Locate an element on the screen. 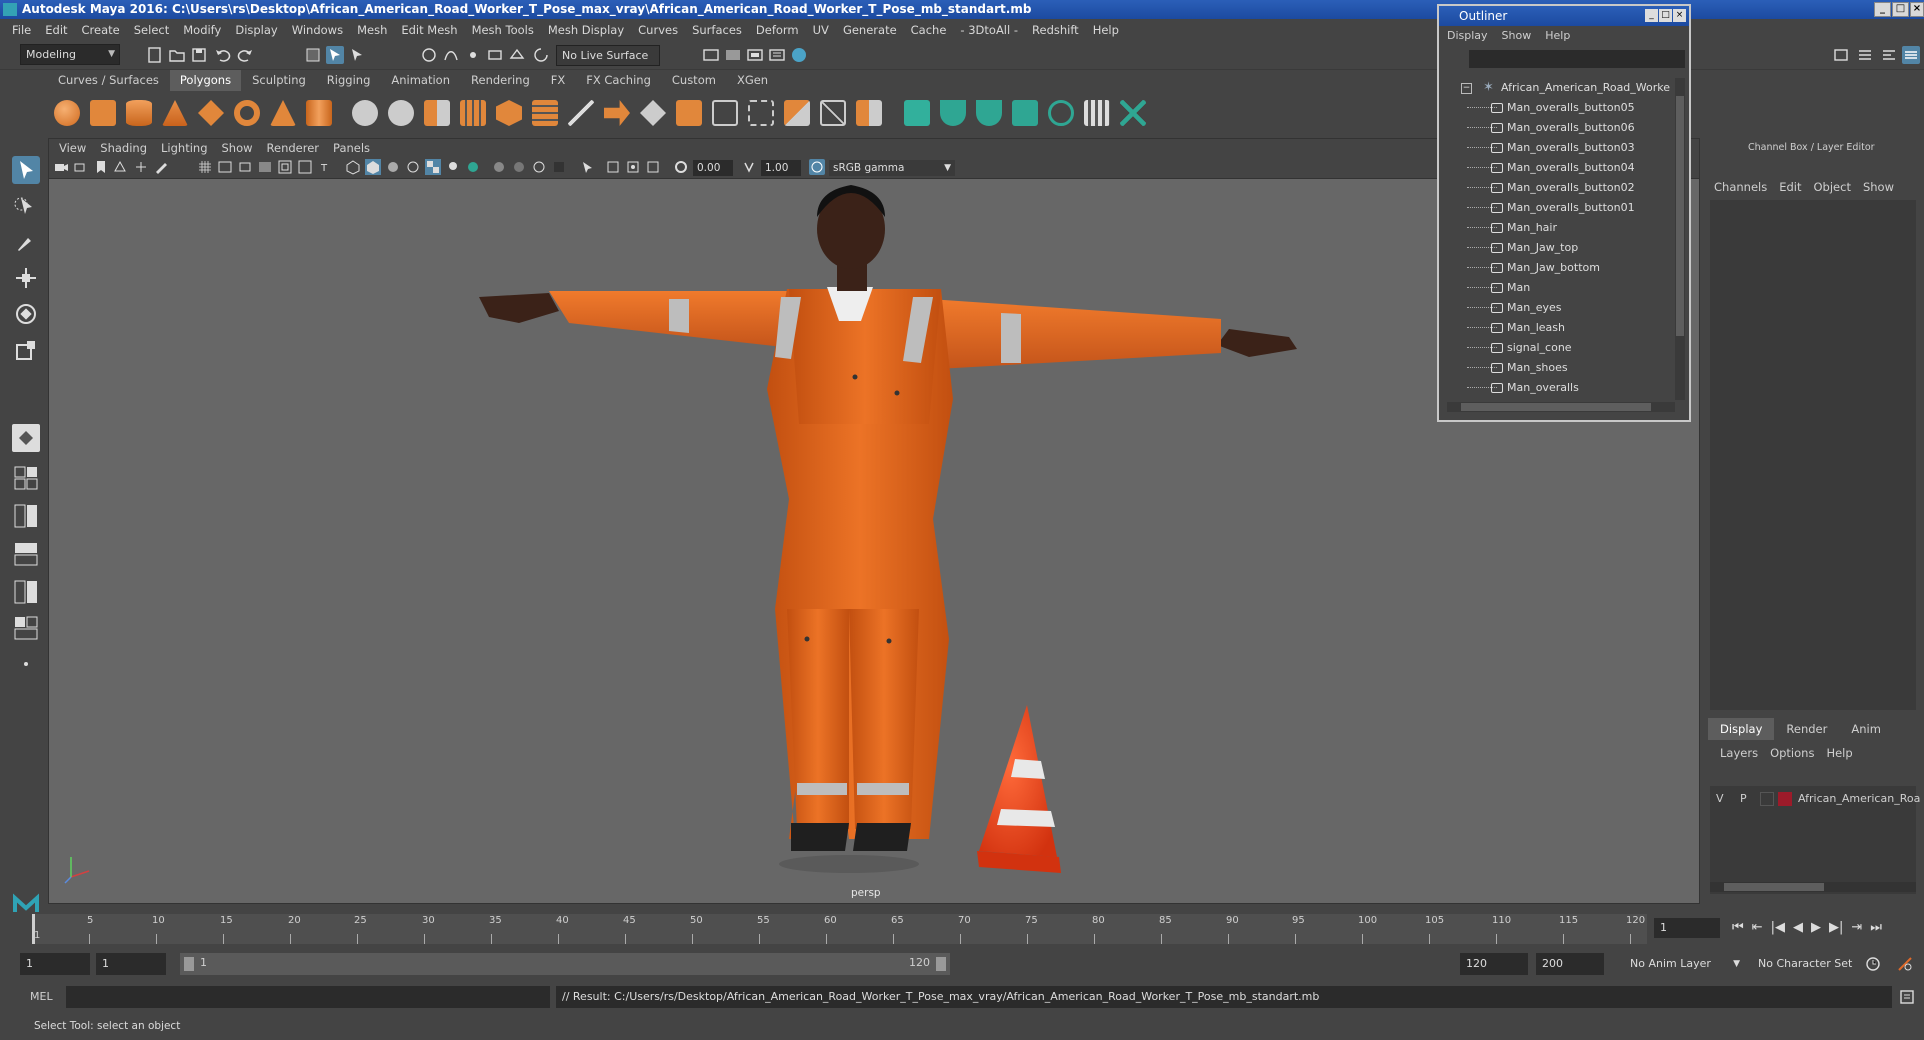 The image size is (1924, 1040). attribute-editor-icon is located at coordinates (1865, 55).